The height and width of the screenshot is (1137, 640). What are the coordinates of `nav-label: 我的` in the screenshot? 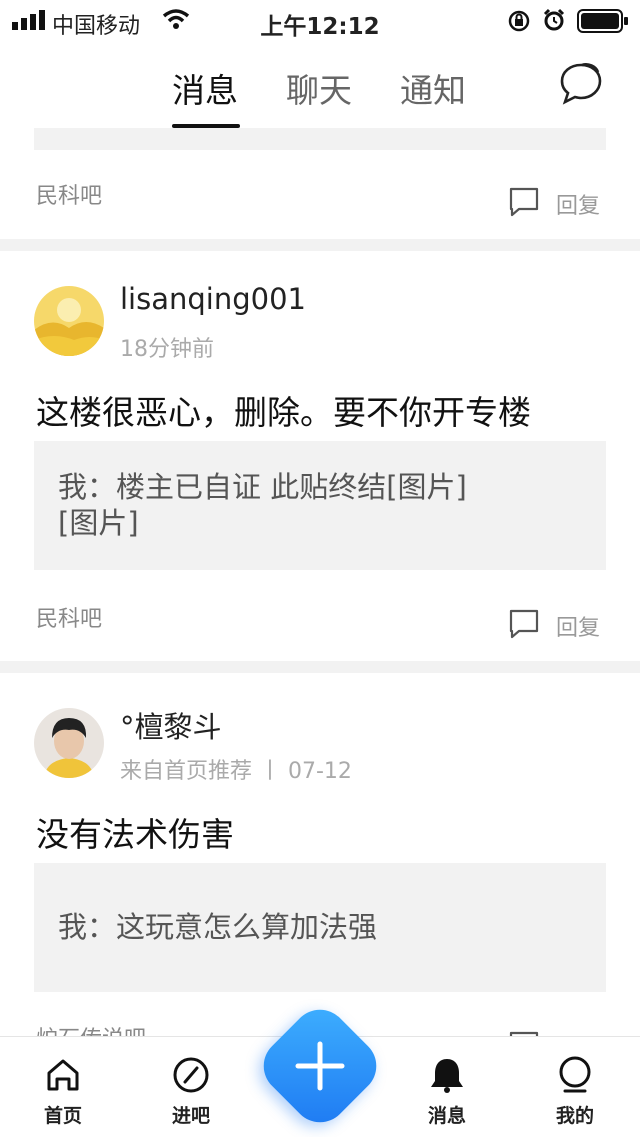 It's located at (574, 1116).